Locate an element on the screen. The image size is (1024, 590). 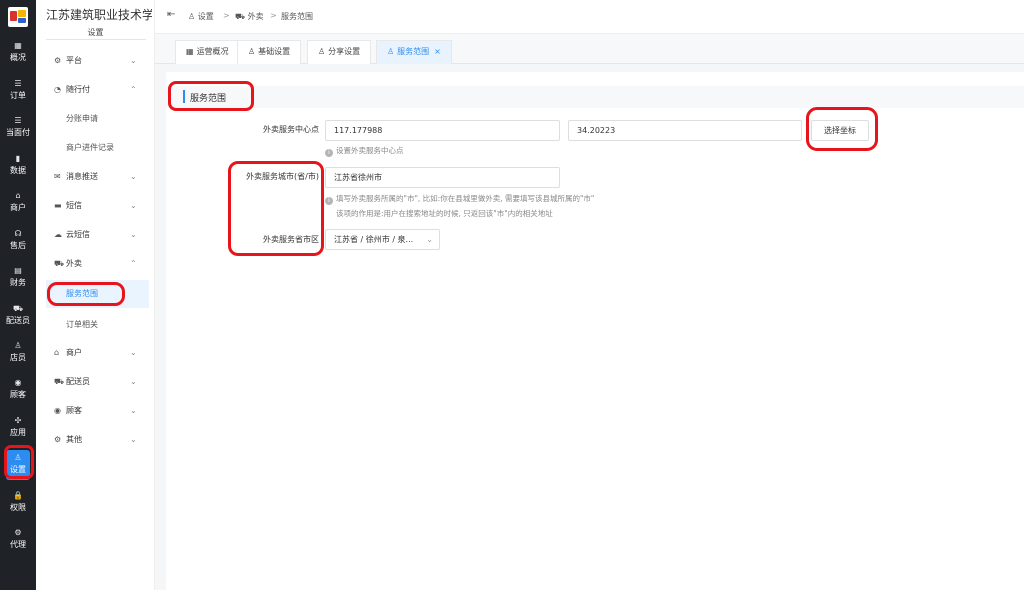
app-logo is located at coordinates (18, 17).